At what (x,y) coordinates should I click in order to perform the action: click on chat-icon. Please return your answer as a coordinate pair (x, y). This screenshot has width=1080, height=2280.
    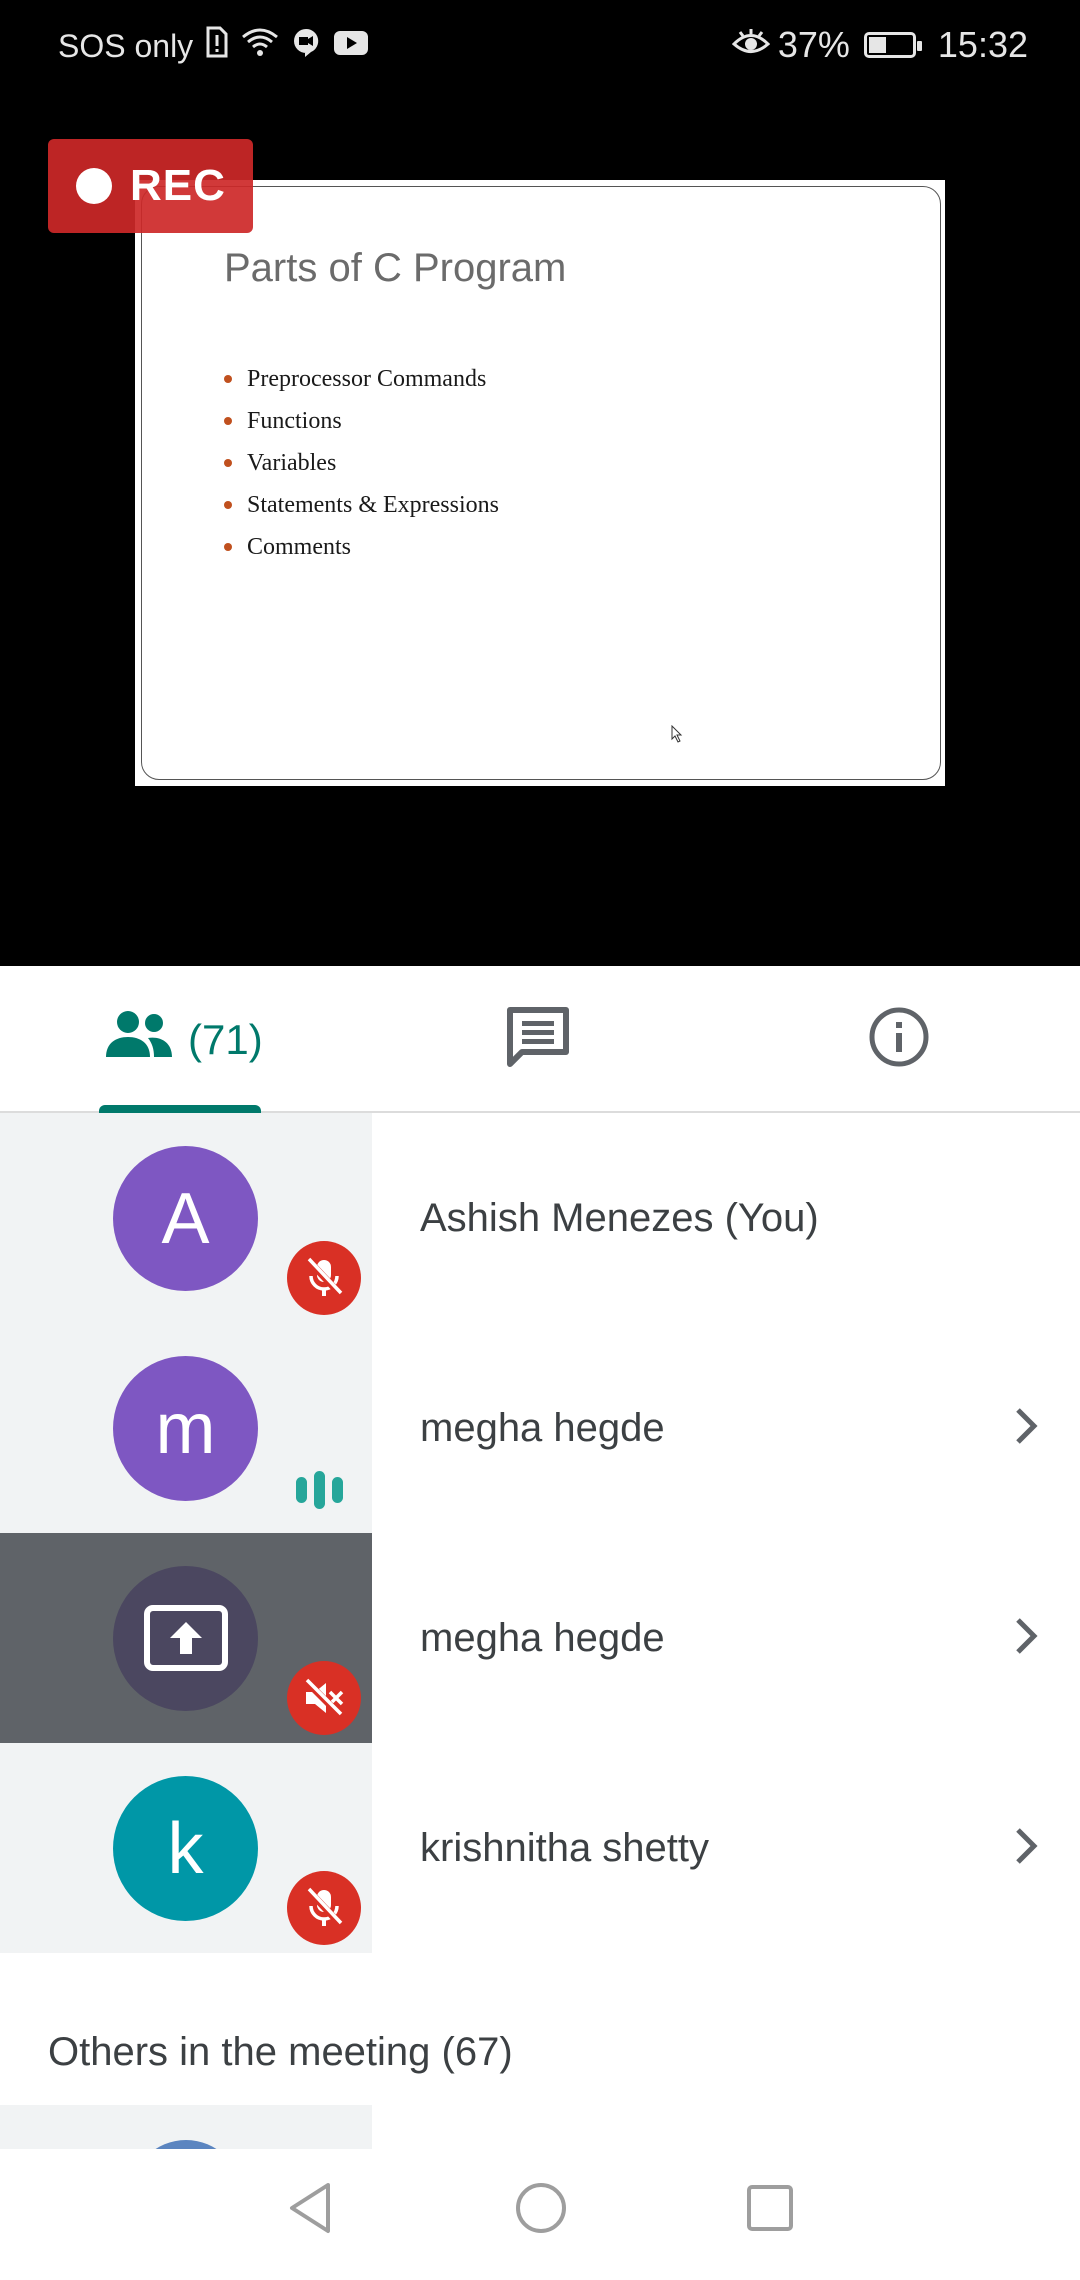
    Looking at the image, I should click on (538, 1039).